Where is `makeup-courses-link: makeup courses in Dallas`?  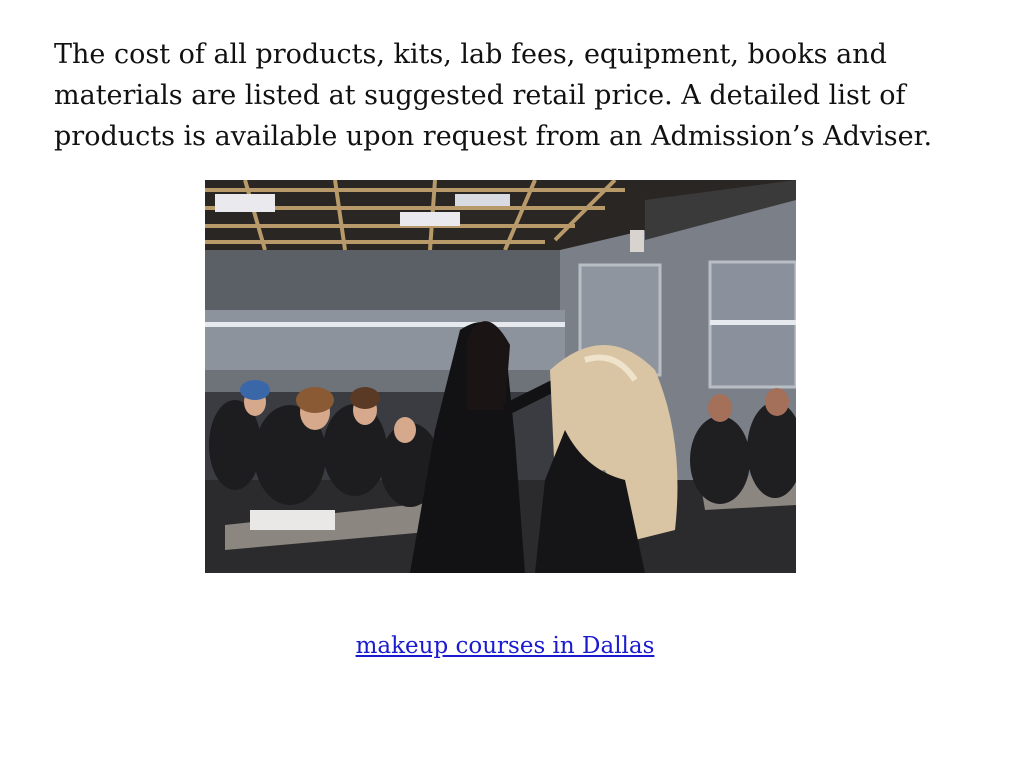
makeup-courses-link: makeup courses in Dallas is located at coordinates (505, 646).